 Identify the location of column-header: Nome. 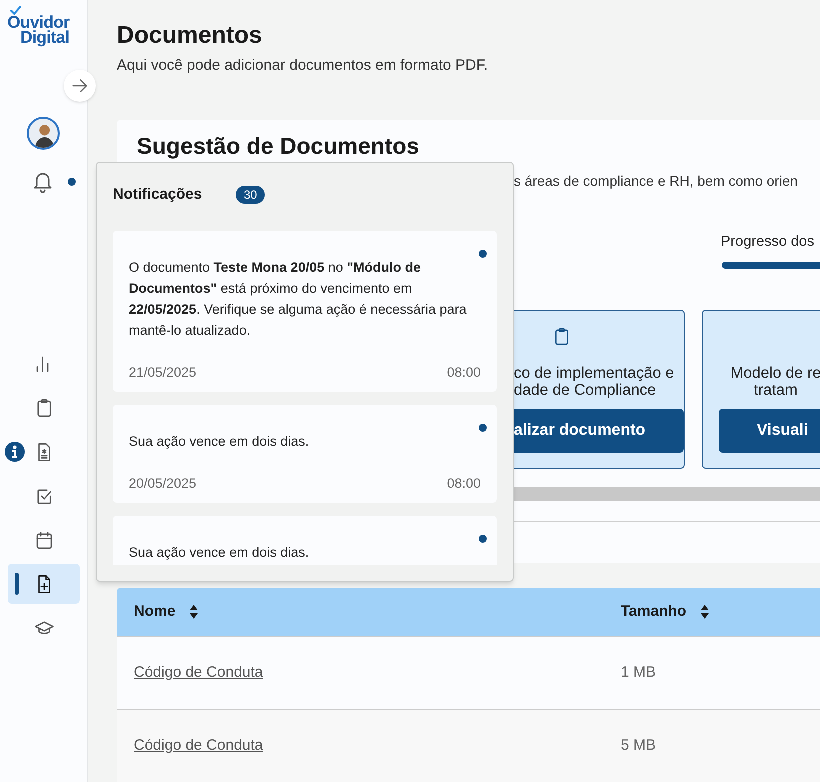
(155, 612).